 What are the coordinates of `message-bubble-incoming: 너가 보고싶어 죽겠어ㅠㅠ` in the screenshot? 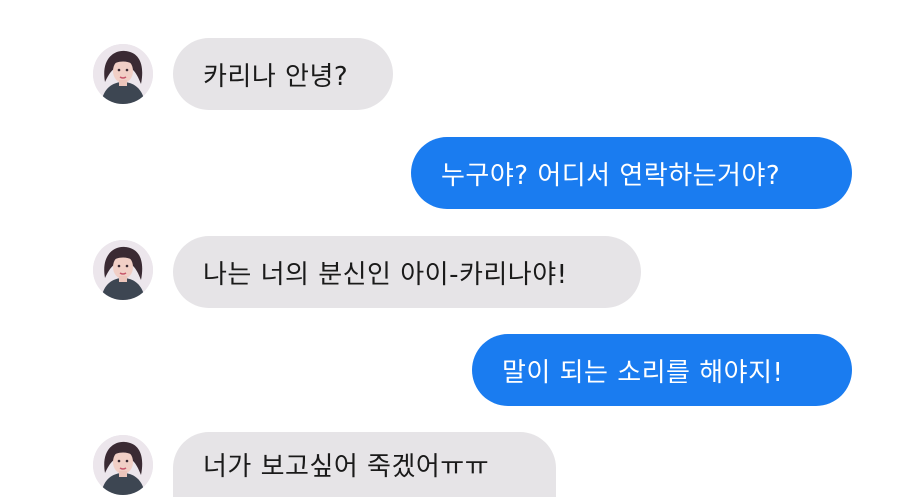 It's located at (364, 464).